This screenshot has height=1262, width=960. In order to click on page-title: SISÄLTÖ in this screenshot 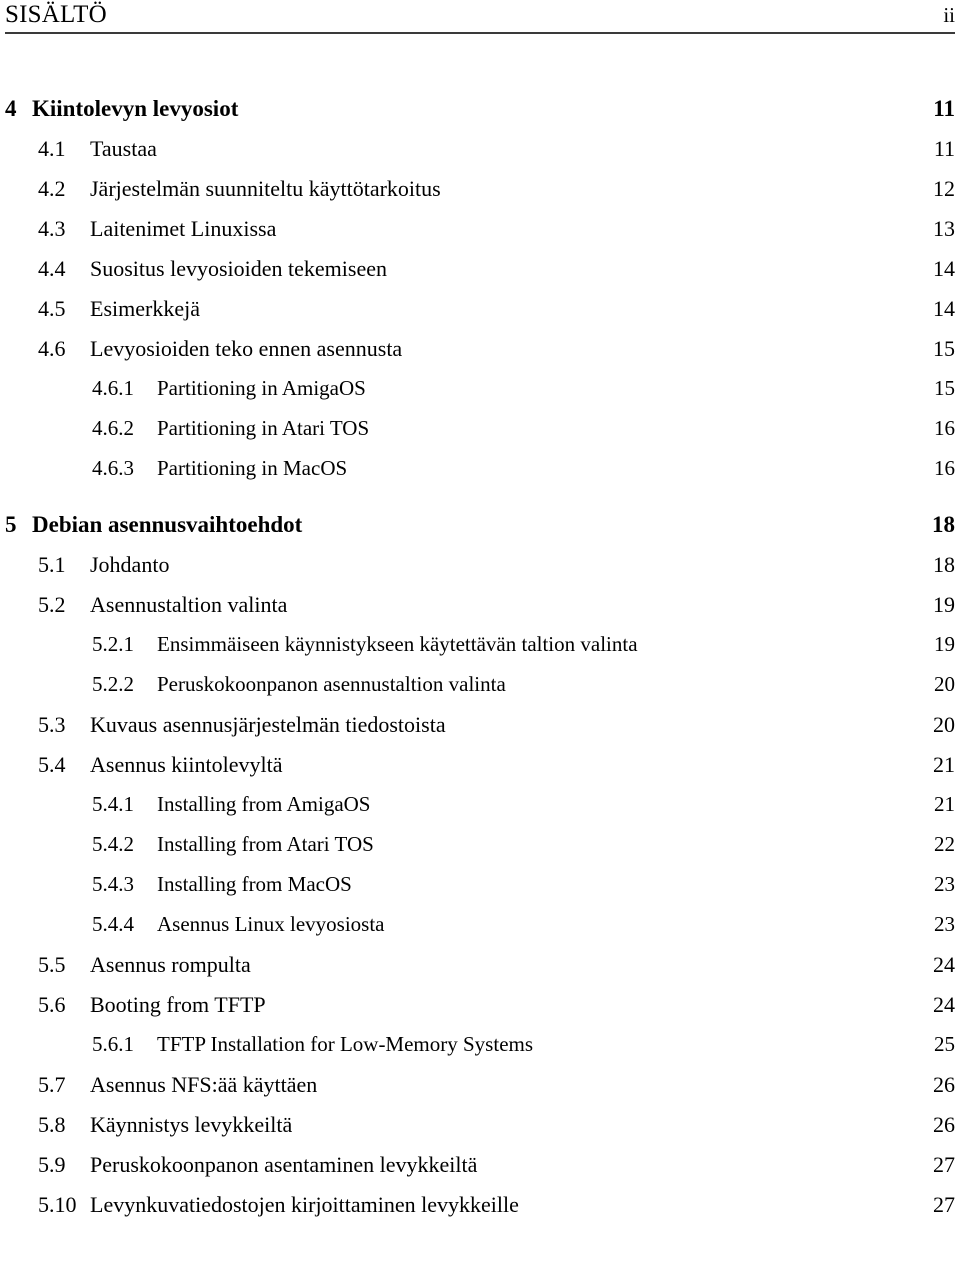, I will do `click(56, 14)`.